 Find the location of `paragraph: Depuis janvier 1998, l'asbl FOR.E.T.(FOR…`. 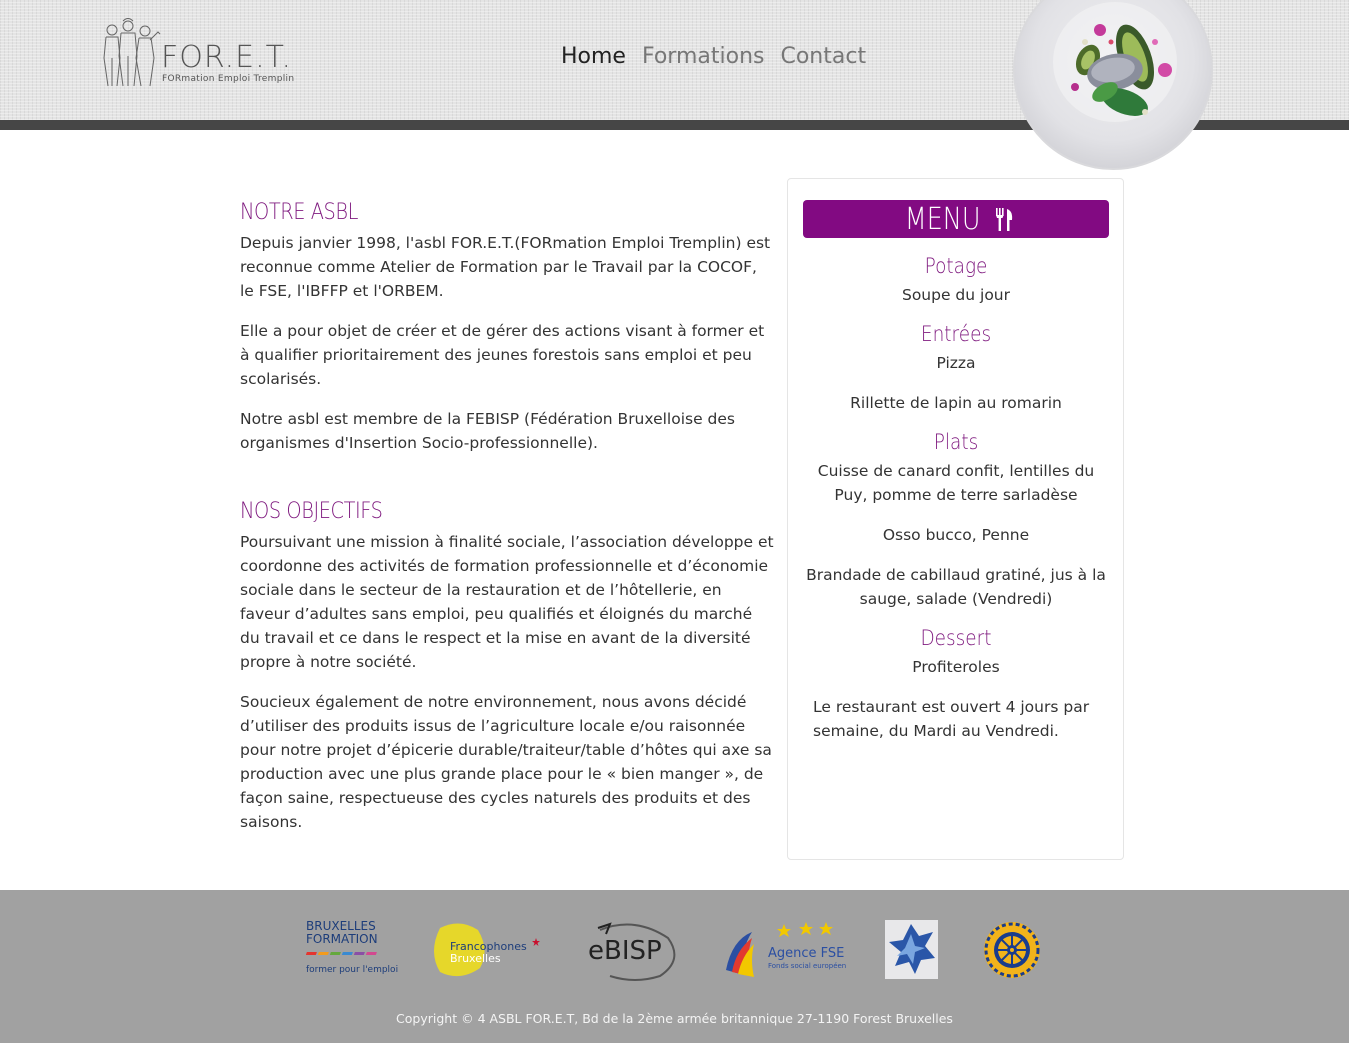

paragraph: Depuis janvier 1998, l'asbl FOR.E.T.(FOR… is located at coordinates (505, 267).